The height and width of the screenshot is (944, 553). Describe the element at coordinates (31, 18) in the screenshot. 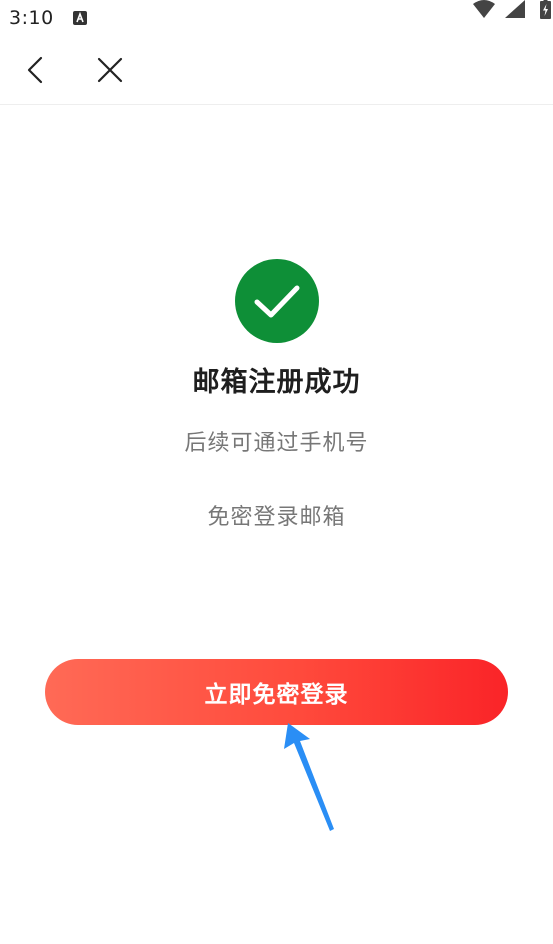

I see `status-time: 3:10` at that location.